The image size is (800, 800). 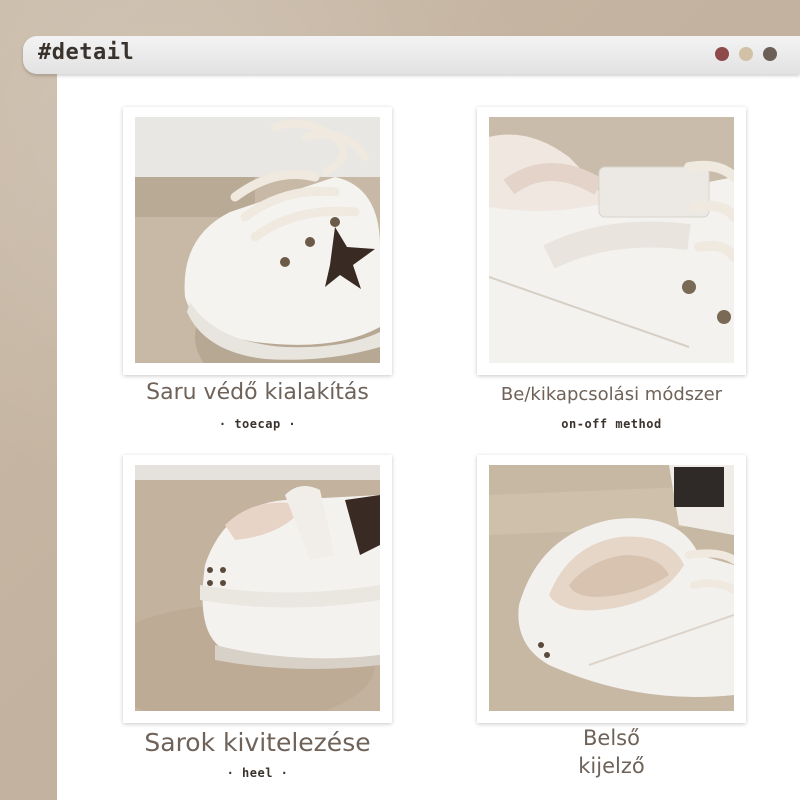 I want to click on toecap-photo, so click(x=257, y=240).